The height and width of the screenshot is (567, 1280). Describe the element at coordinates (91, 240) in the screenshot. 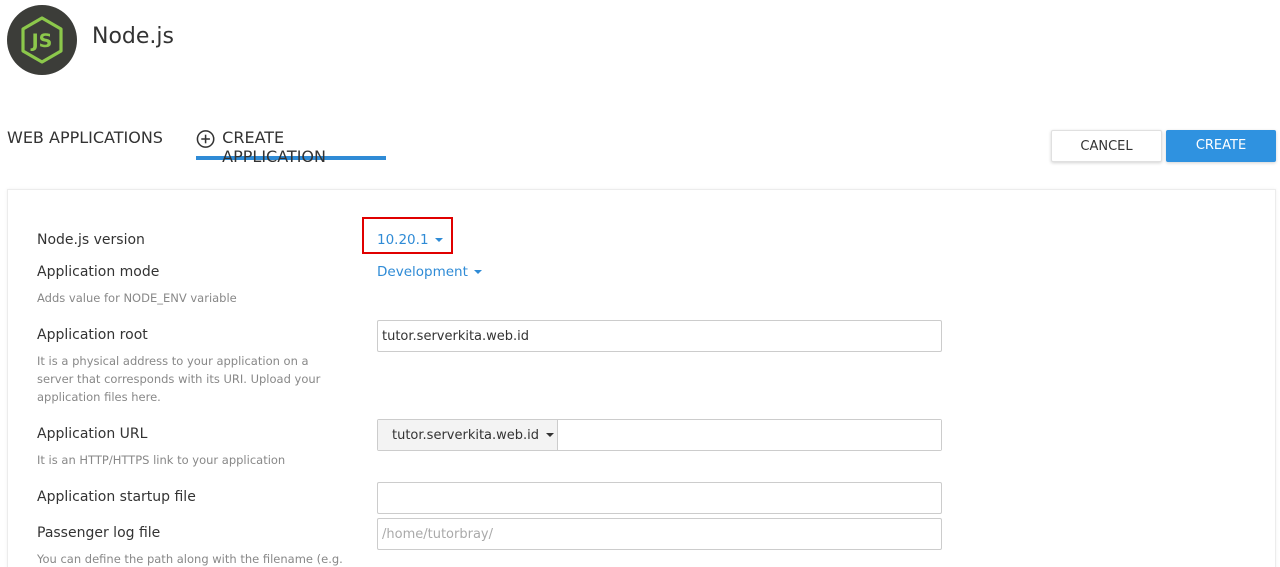

I see `nodejs-version-label: Node.js version` at that location.